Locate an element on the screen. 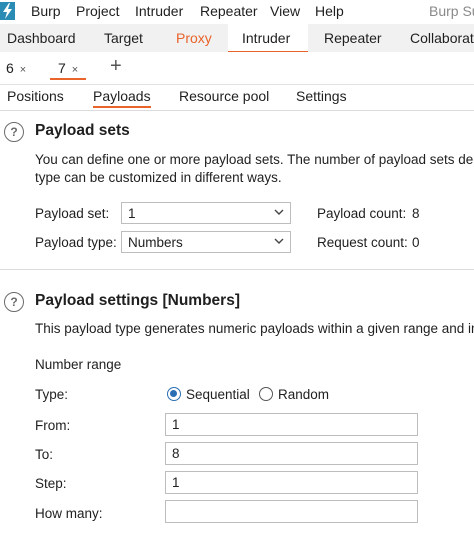 This screenshot has width=474, height=534. tab-dashboard: Dashboard is located at coordinates (41, 38).